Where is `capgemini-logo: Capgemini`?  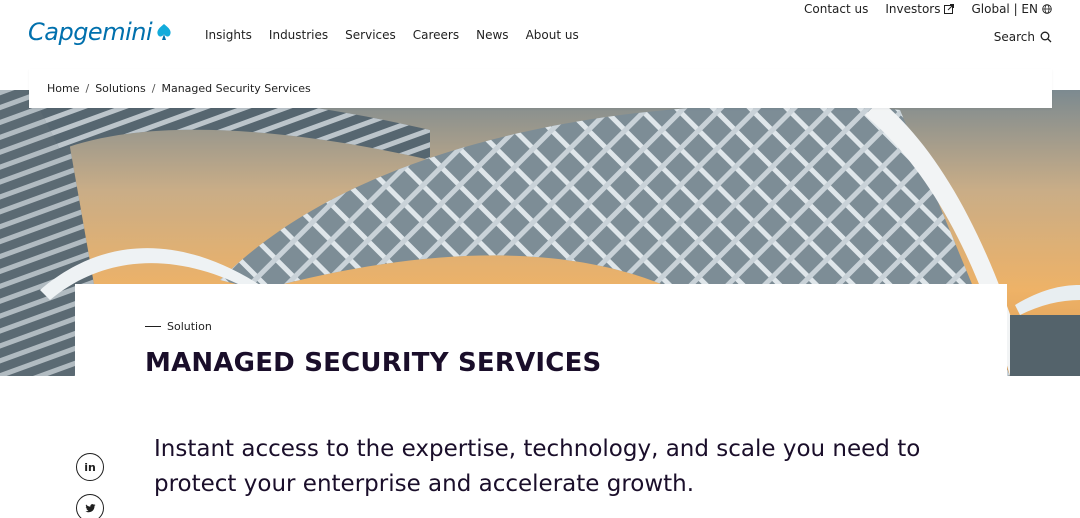 capgemini-logo: Capgemini is located at coordinates (101, 32).